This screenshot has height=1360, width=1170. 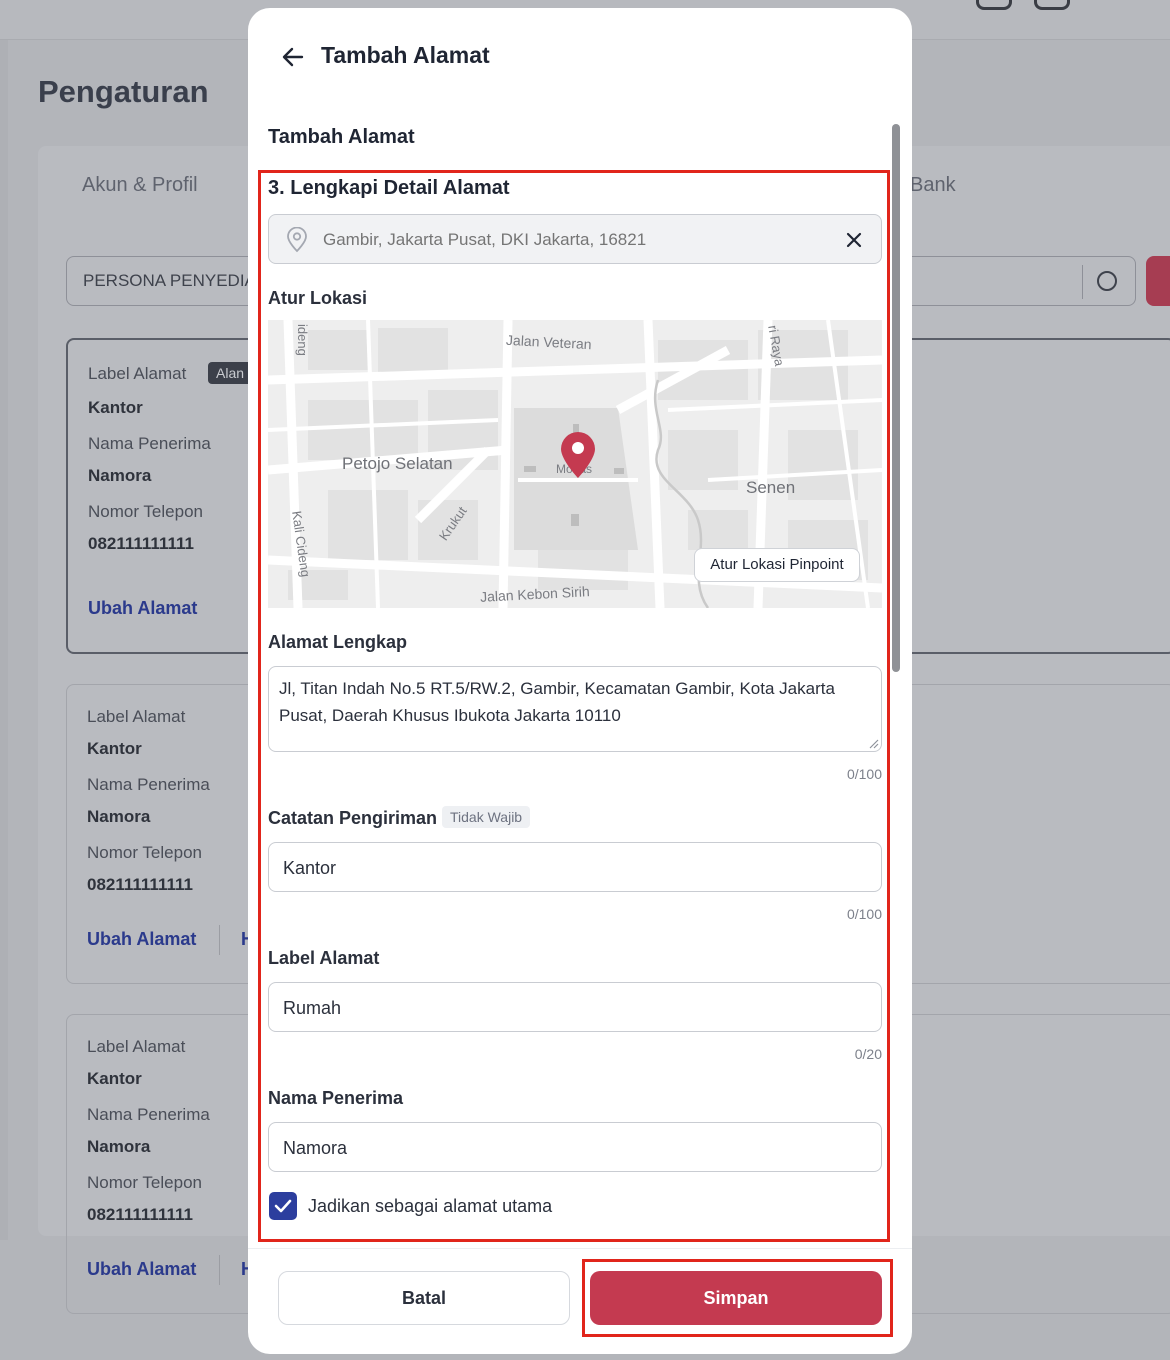 I want to click on save-button: Simpan, so click(x=736, y=1298).